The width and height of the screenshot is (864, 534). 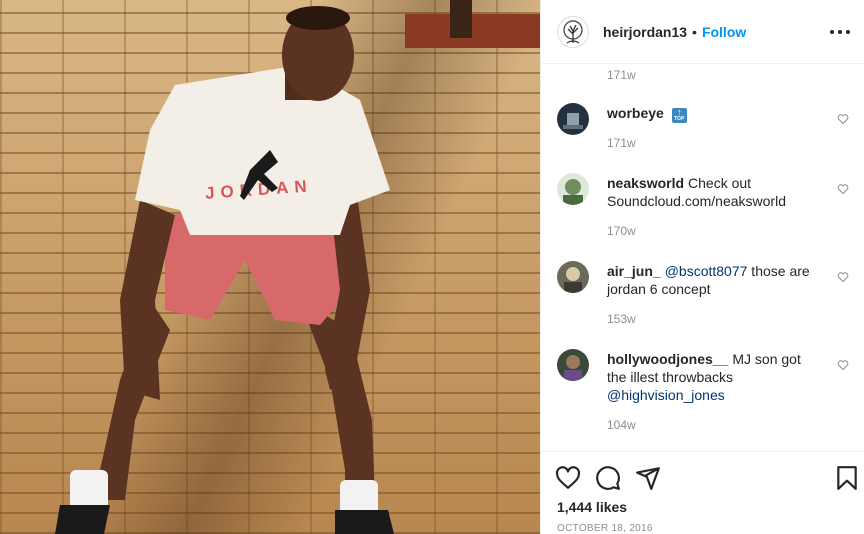 What do you see at coordinates (724, 32) in the screenshot?
I see `follow-button: Follow` at bounding box center [724, 32].